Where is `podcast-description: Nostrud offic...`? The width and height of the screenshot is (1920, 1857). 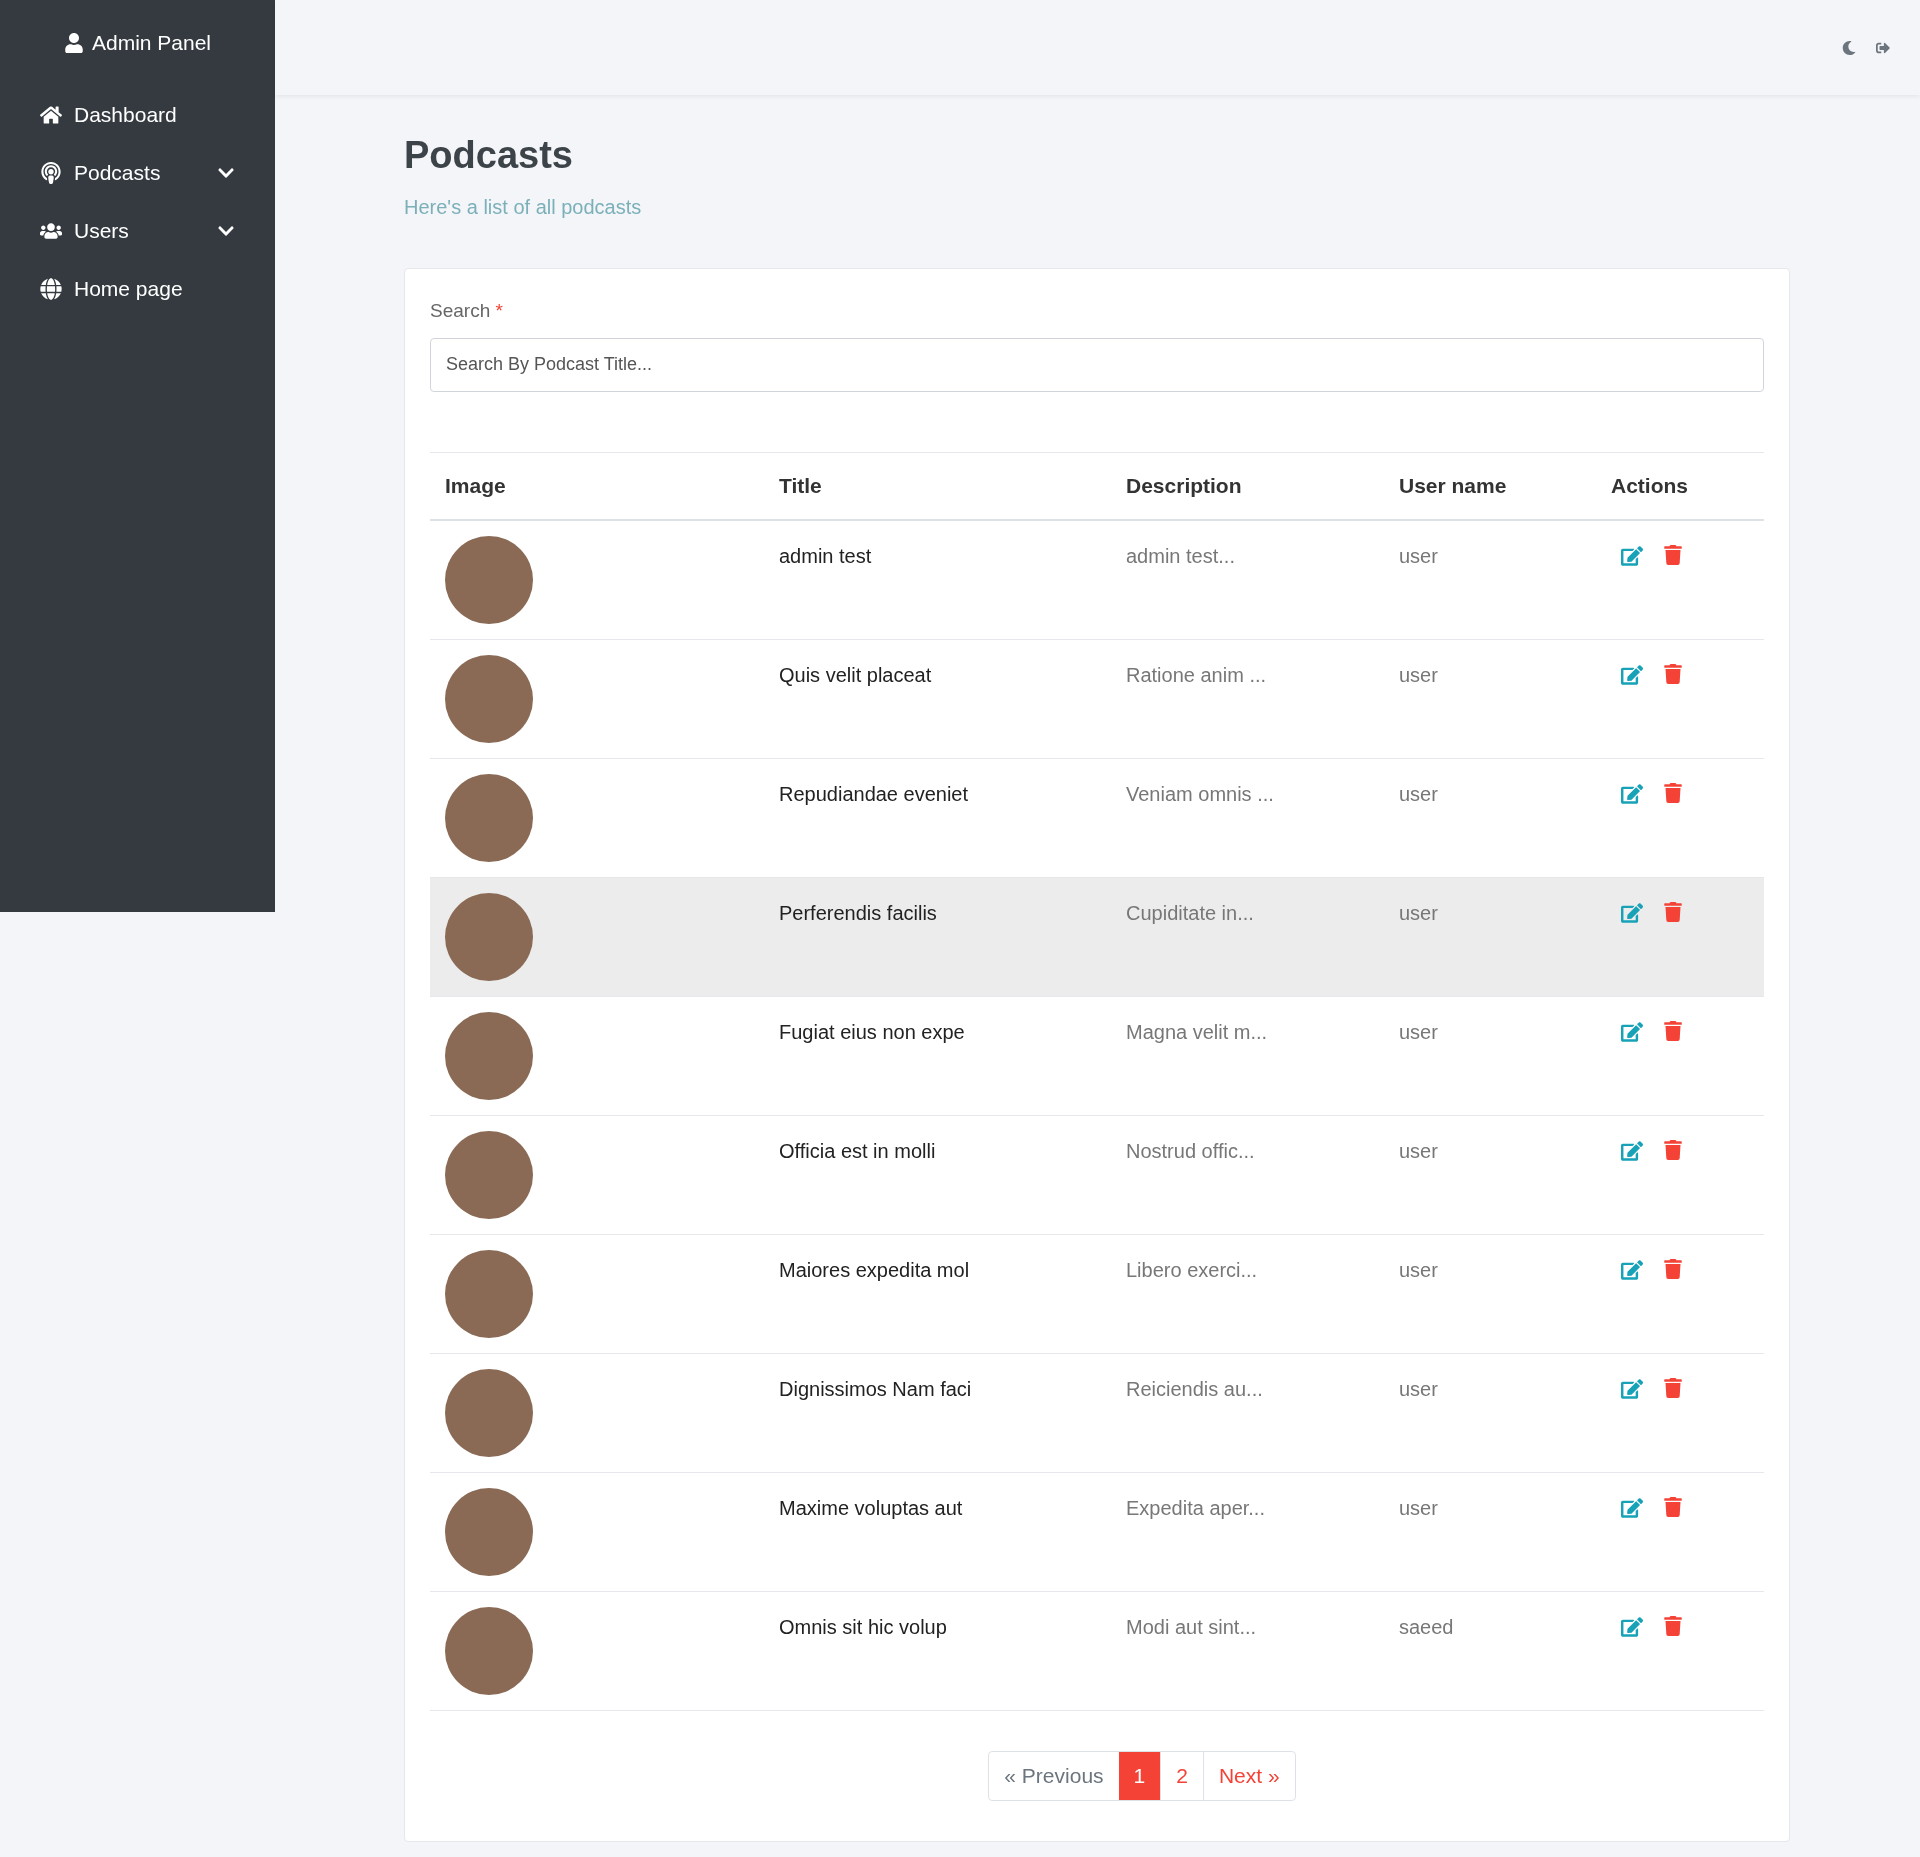
podcast-description: Nostrud offic... is located at coordinates (1190, 1151).